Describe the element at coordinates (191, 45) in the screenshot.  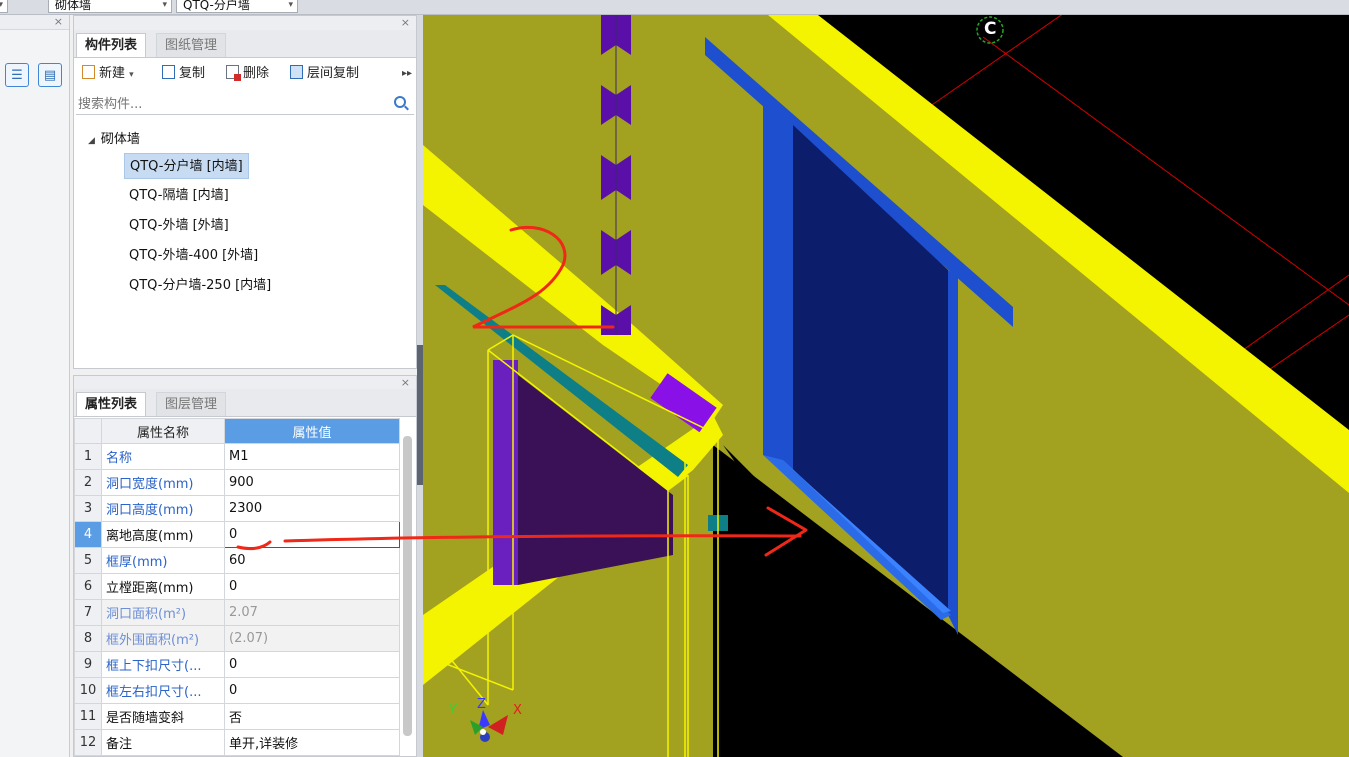
I see `tab-drawing-management: 图纸管理` at that location.